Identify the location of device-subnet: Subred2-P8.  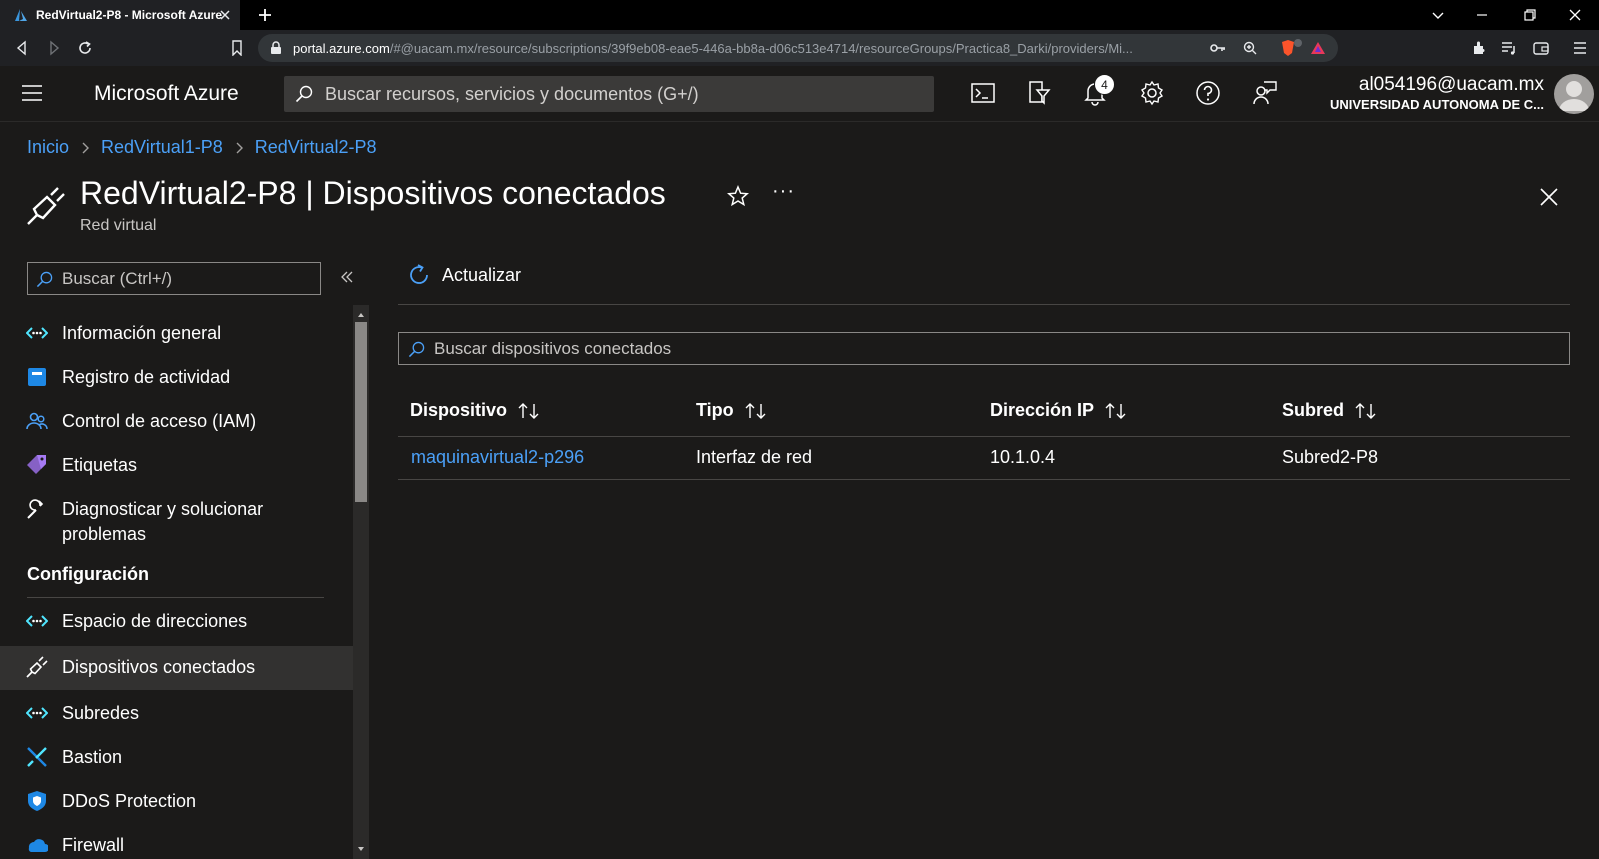
(1330, 457).